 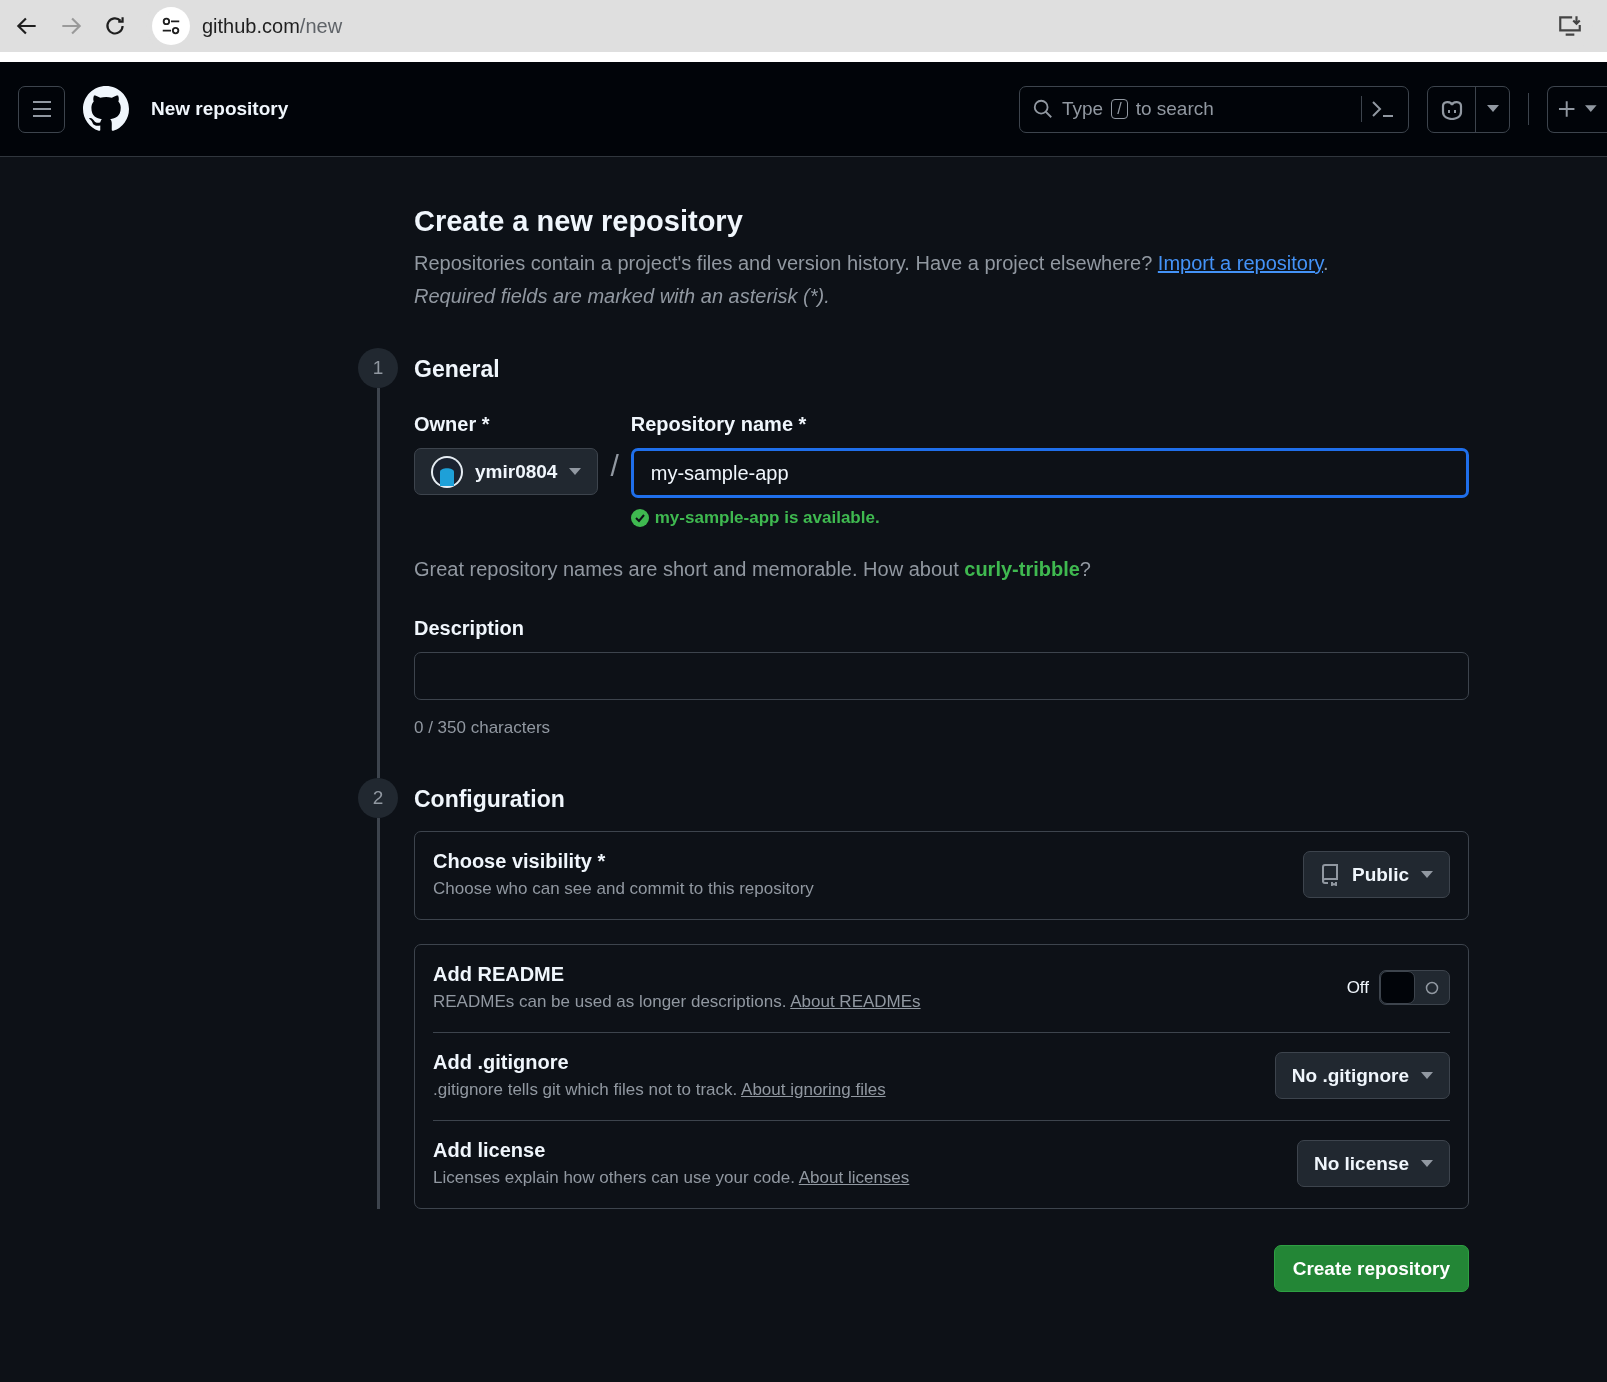 I want to click on description-field, so click(x=941, y=676).